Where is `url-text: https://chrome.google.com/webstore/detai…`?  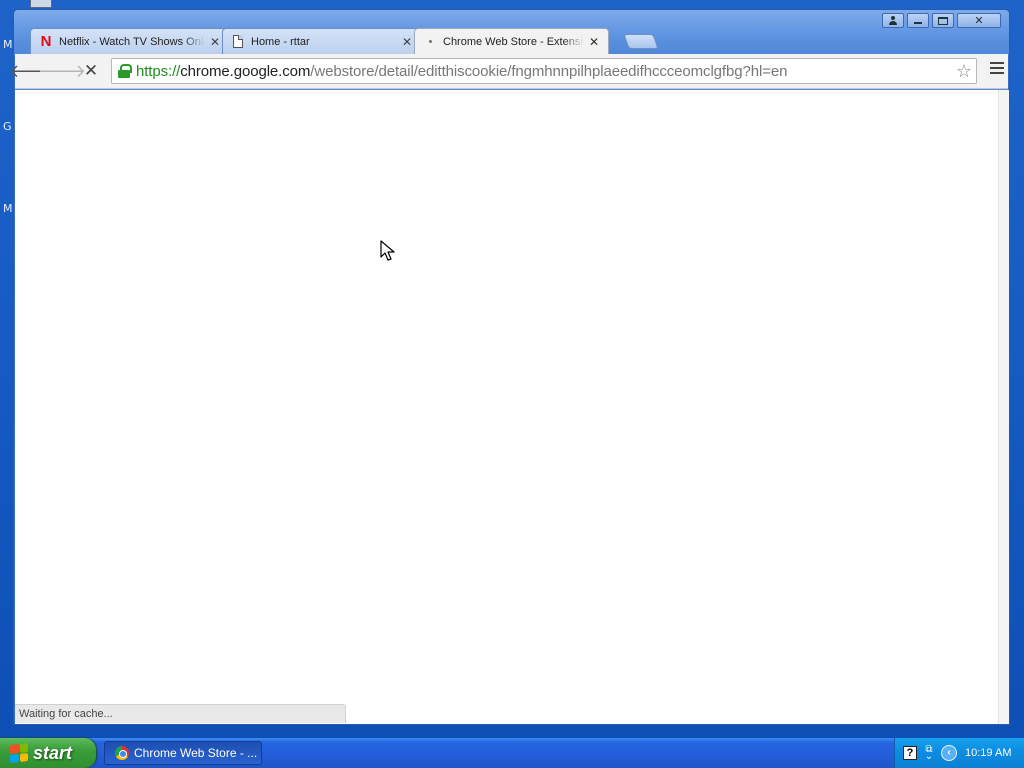
url-text: https://chrome.google.com/webstore/detai… is located at coordinates (461, 71).